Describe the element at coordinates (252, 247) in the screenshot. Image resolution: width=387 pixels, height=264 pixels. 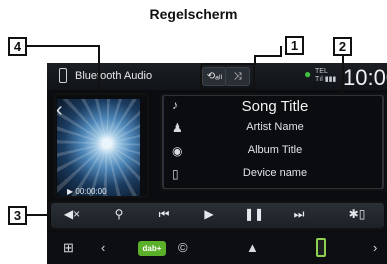
I see `navigation-arrow-icon: ▲` at that location.